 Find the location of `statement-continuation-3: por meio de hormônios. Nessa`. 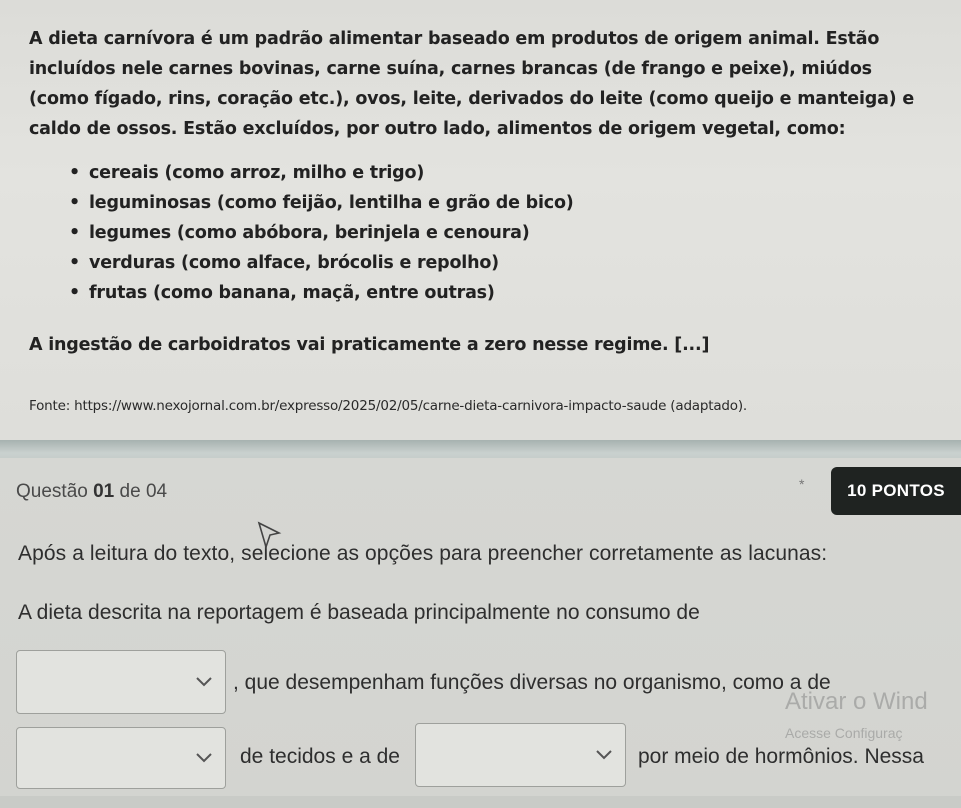

statement-continuation-3: por meio de hormônios. Nessa is located at coordinates (781, 756).